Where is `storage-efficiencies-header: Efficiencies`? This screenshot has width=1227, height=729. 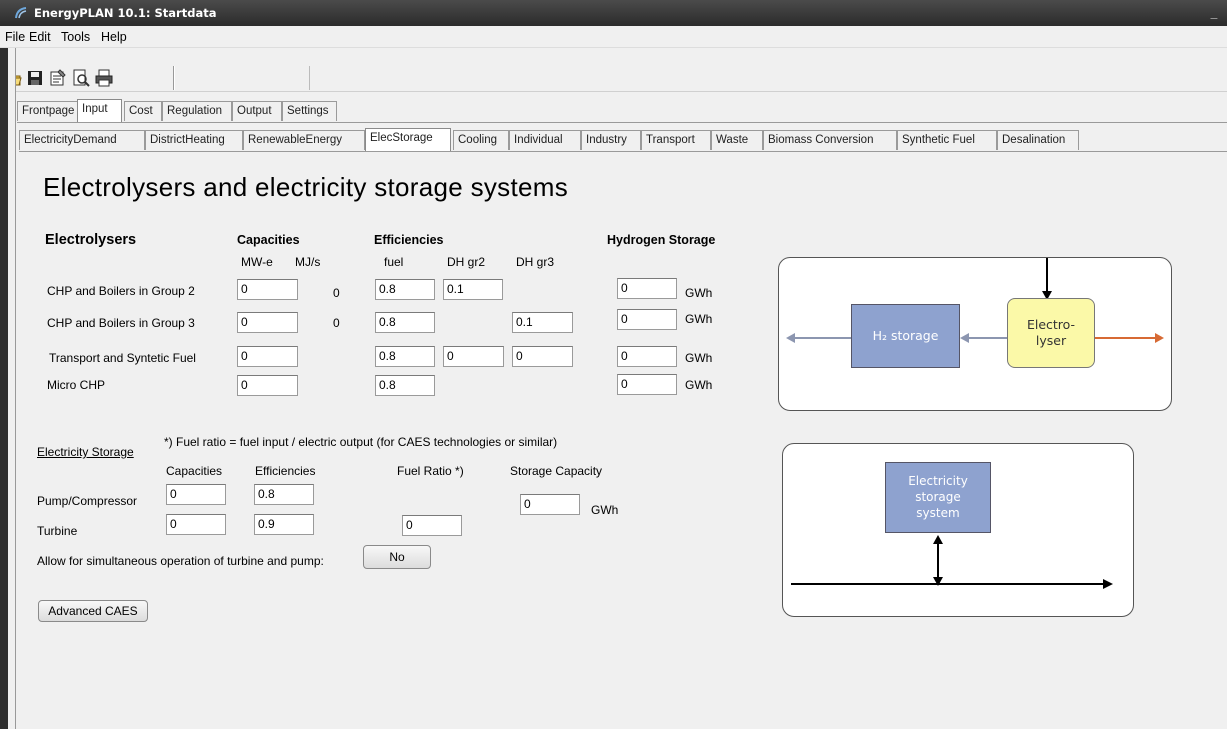
storage-efficiencies-header: Efficiencies is located at coordinates (285, 471).